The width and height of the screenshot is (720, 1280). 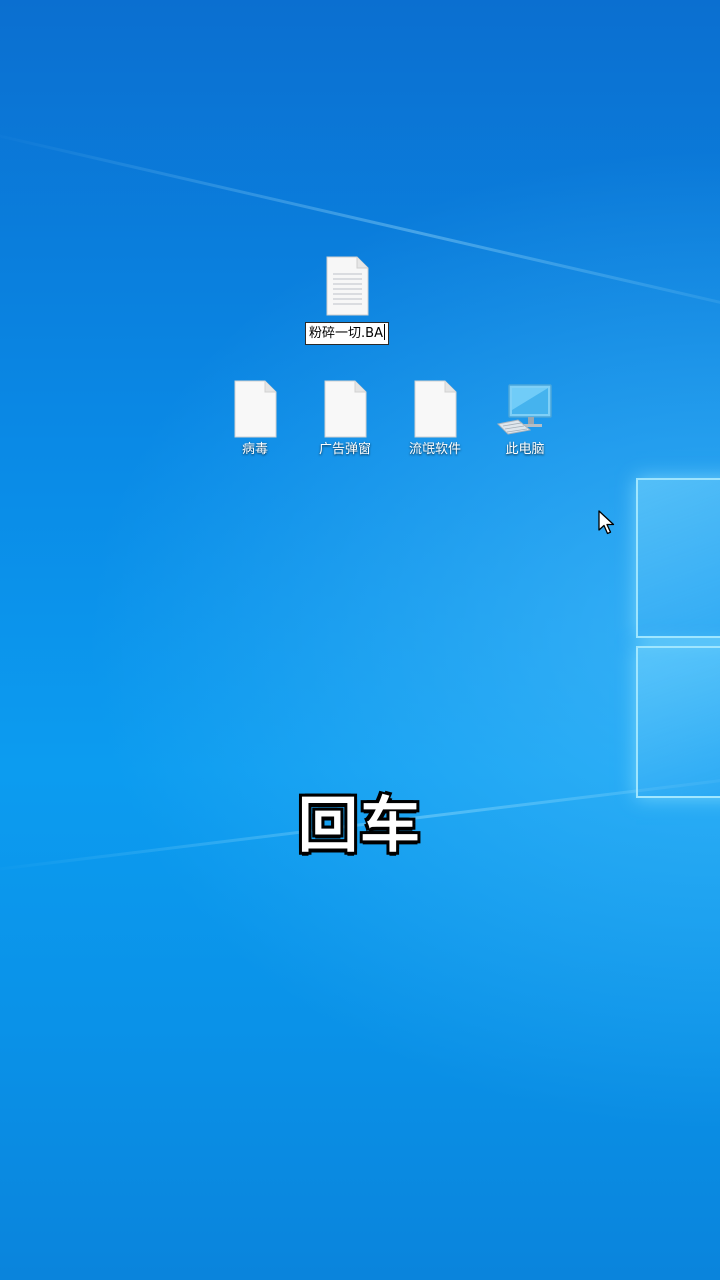 I want to click on desktop-icon-label: 病毒, so click(x=254, y=449).